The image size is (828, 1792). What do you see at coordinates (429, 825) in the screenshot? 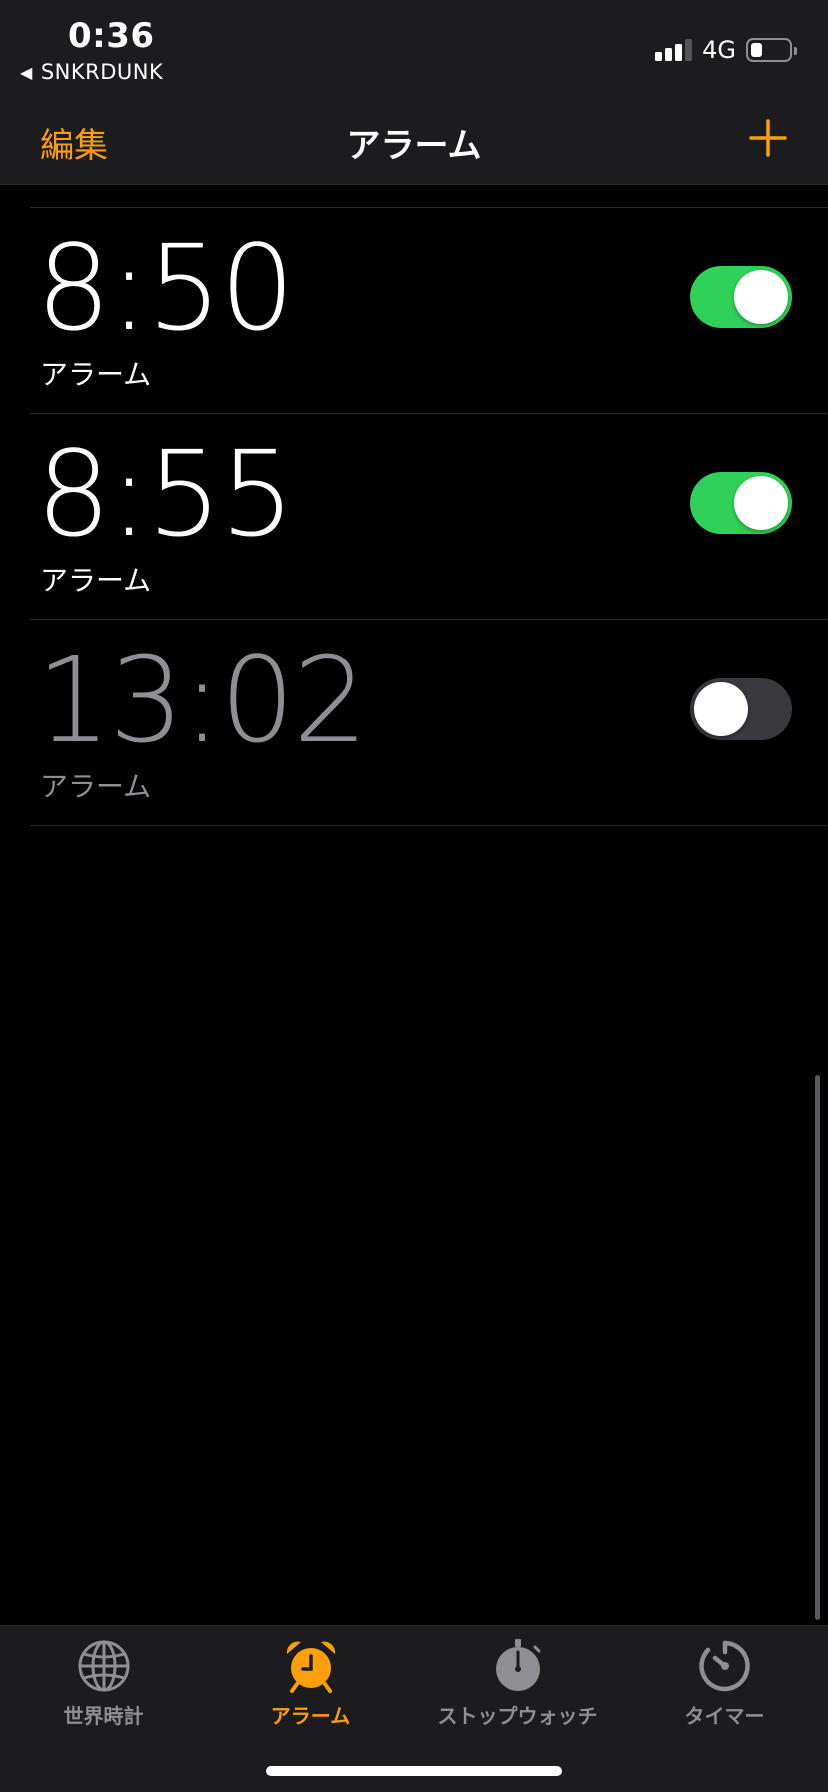
I see `list-divider` at bounding box center [429, 825].